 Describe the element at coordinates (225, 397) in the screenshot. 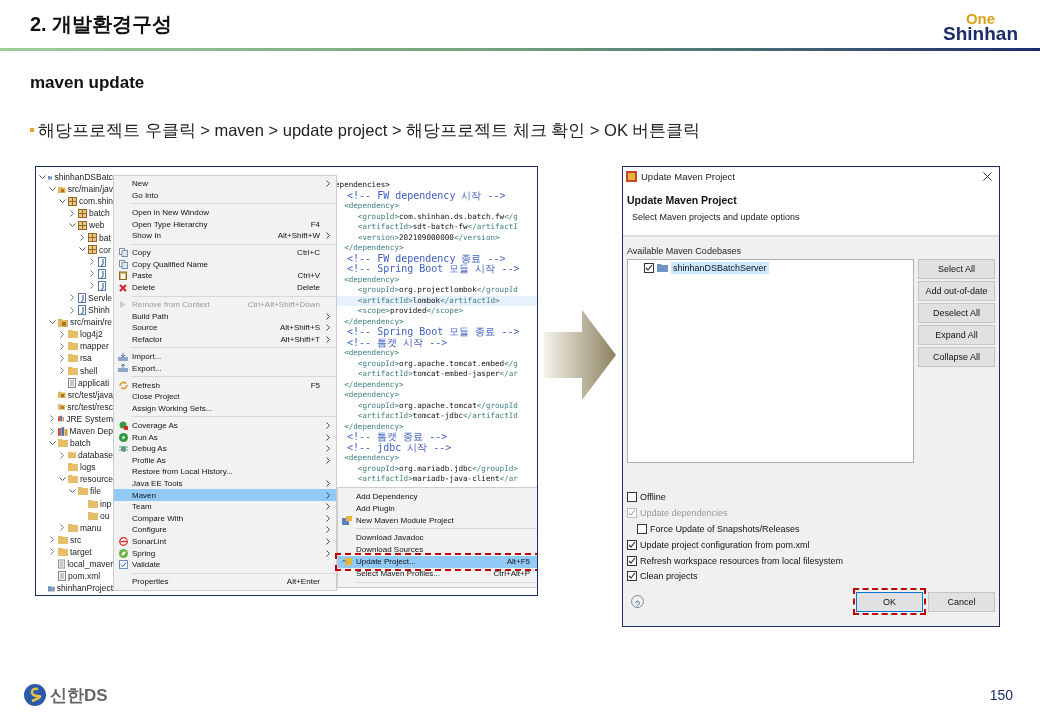

I see `menu-item: Close Project` at that location.